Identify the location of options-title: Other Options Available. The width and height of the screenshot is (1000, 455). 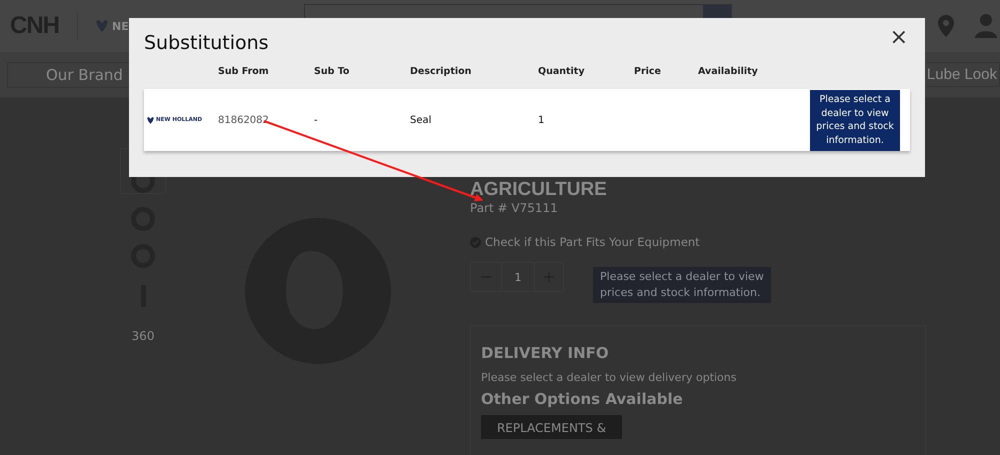
(582, 399).